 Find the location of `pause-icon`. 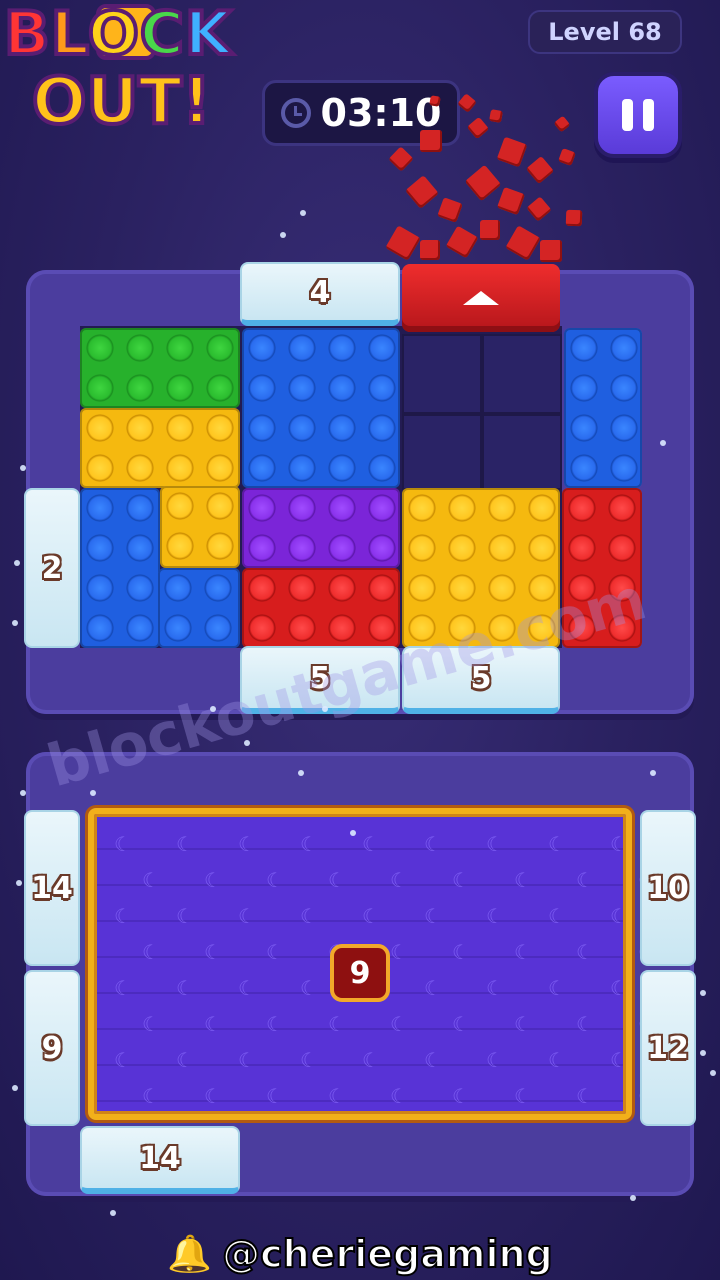

pause-icon is located at coordinates (627, 115).